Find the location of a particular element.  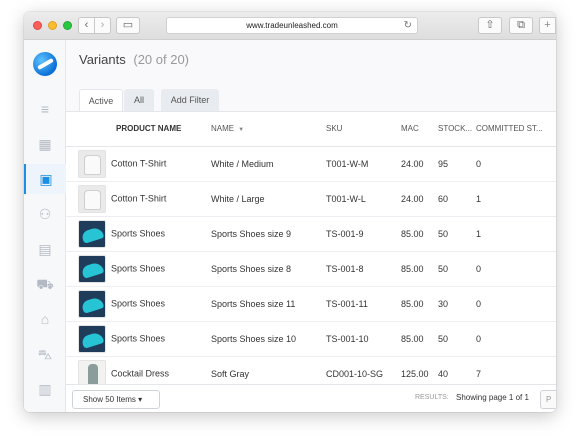

cell-committed: 7 is located at coordinates (516, 370).